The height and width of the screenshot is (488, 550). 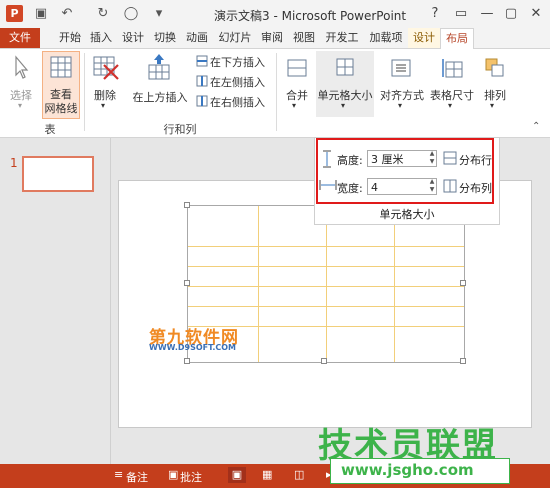 What do you see at coordinates (345, 67) in the screenshot?
I see `cell-size-icon` at bounding box center [345, 67].